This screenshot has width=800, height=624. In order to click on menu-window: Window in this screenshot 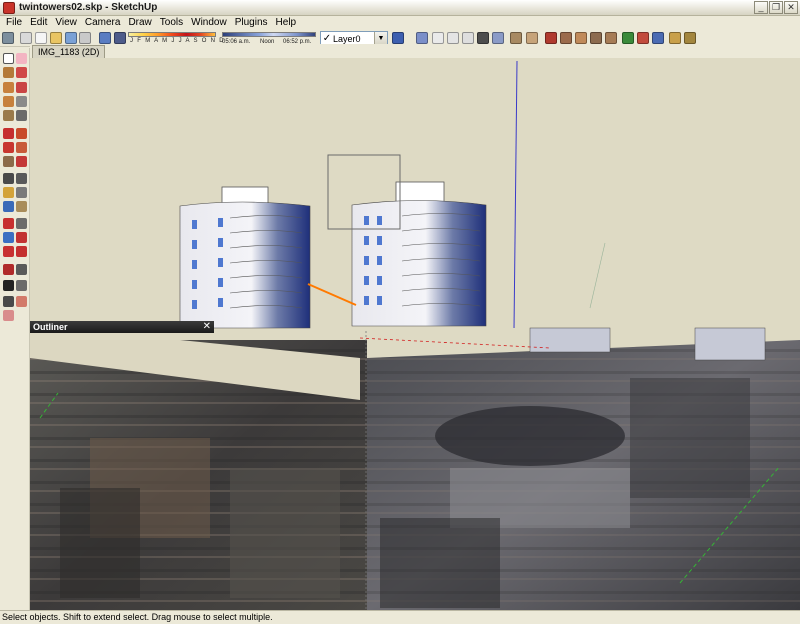, I will do `click(209, 23)`.